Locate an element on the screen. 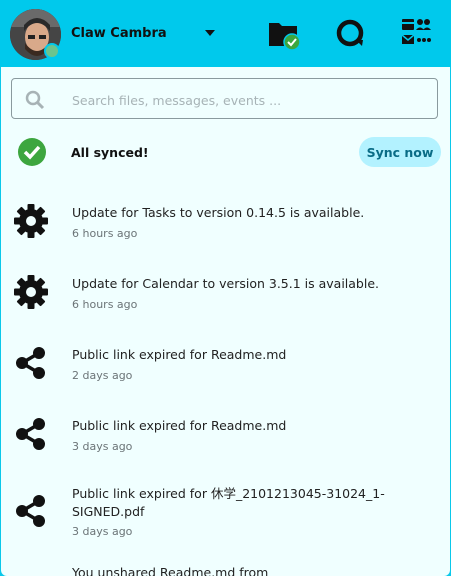 The image size is (451, 576). activity-time: 2 days ago is located at coordinates (102, 375).